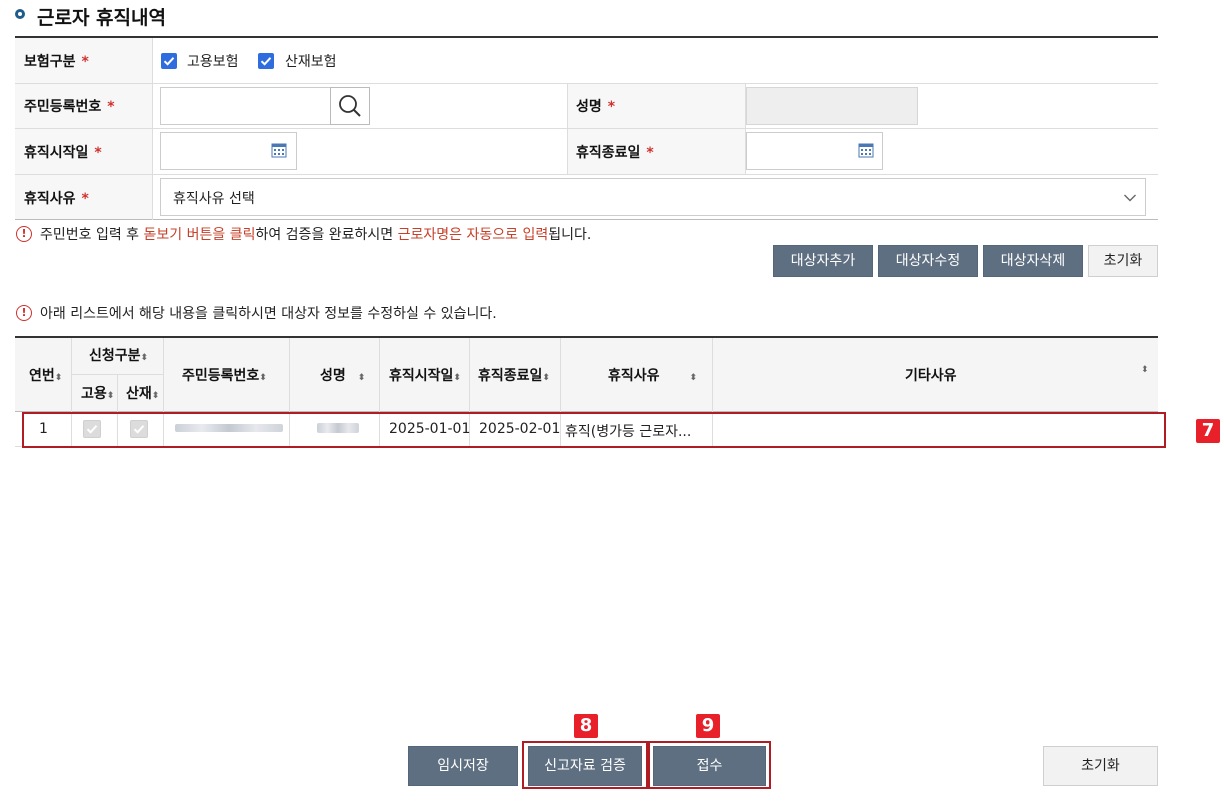 The width and height of the screenshot is (1224, 803). What do you see at coordinates (246, 106) in the screenshot?
I see `rrn-input` at bounding box center [246, 106].